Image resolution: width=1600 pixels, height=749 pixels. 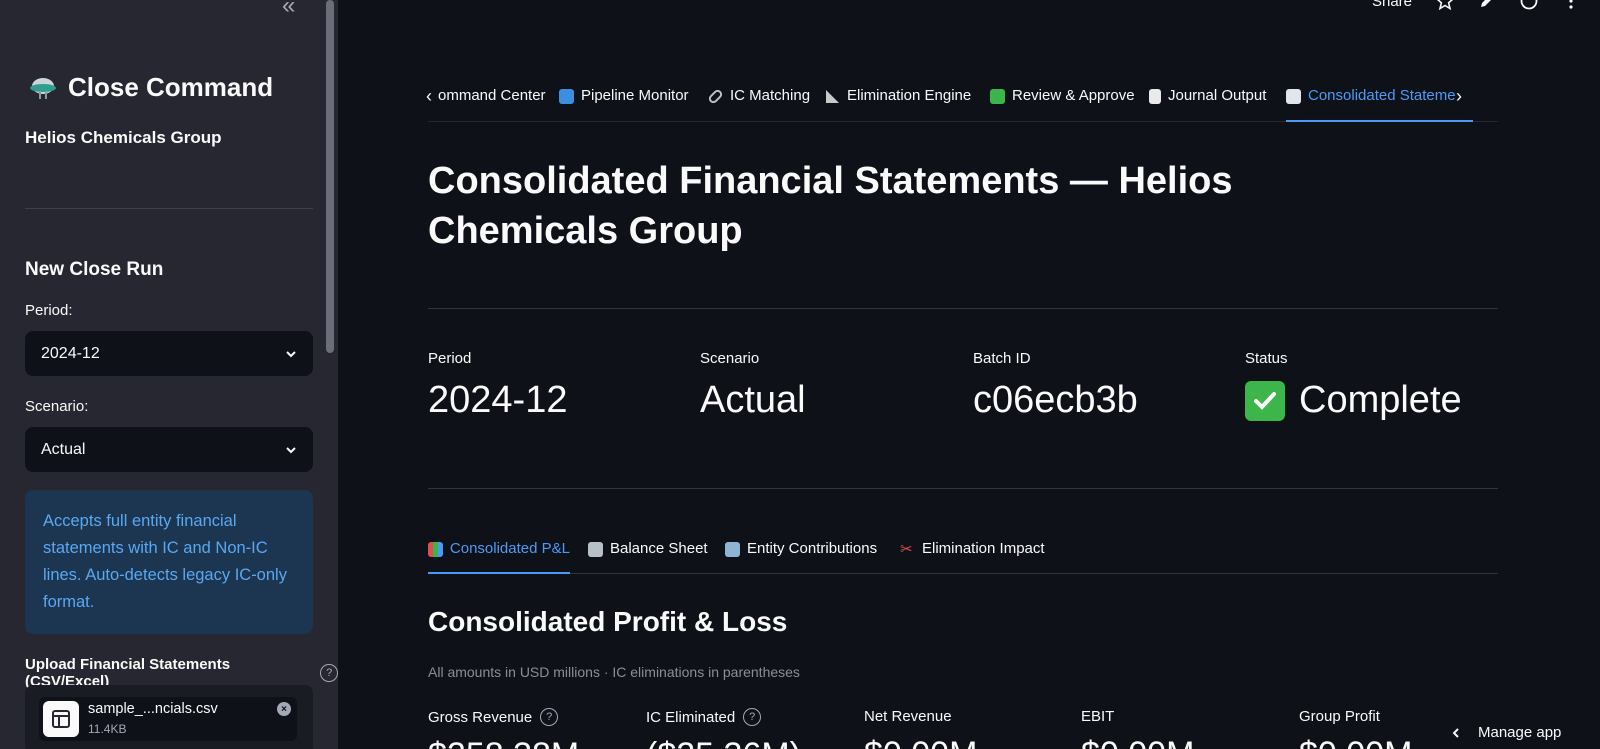 I want to click on metric-value: Actual, so click(x=753, y=400).